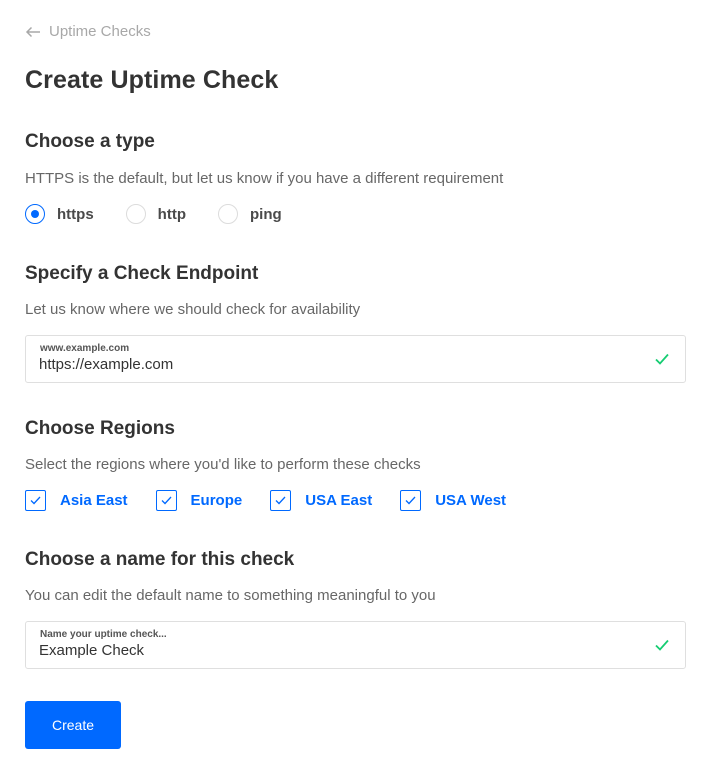  I want to click on endpoint-section-title: Specify a Check Endpoint, so click(142, 273).